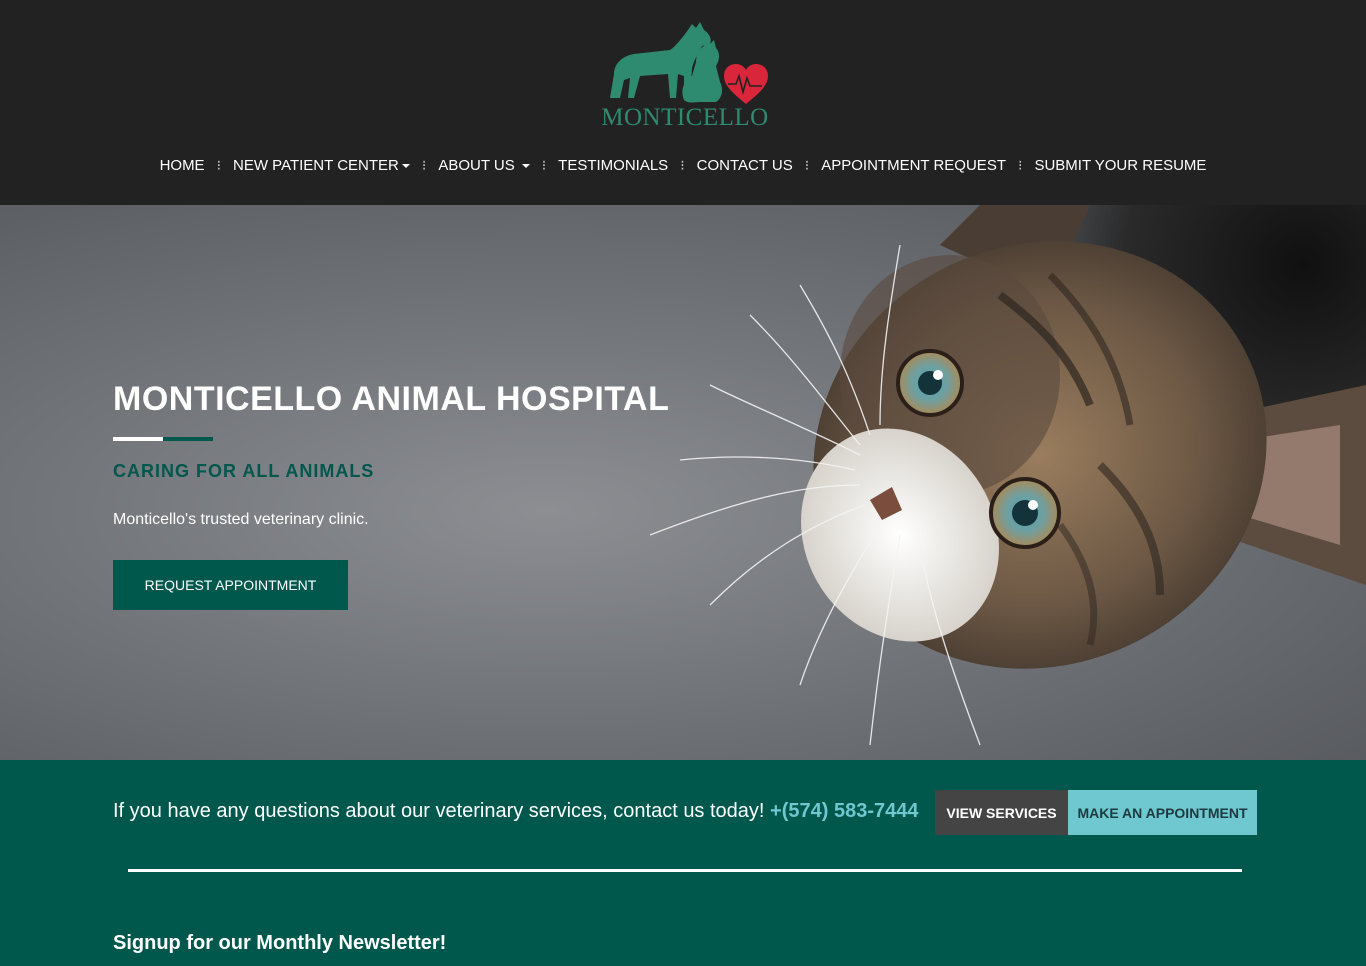 Image resolution: width=1366 pixels, height=966 pixels. I want to click on nav-contact-us: CONTACT US, so click(745, 165).